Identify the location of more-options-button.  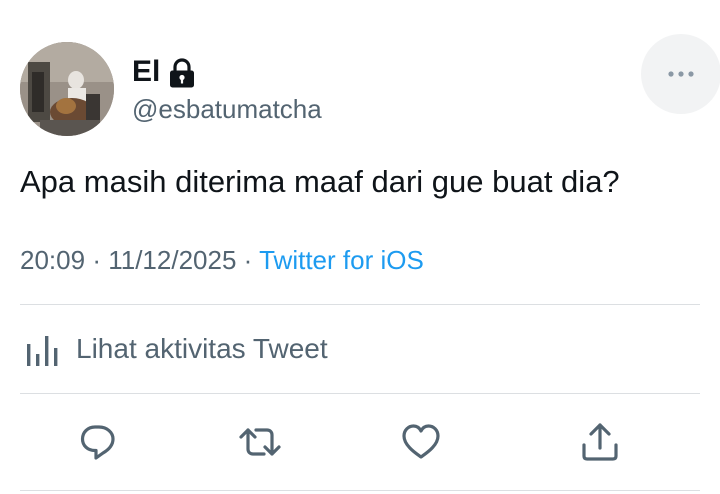
(680, 74).